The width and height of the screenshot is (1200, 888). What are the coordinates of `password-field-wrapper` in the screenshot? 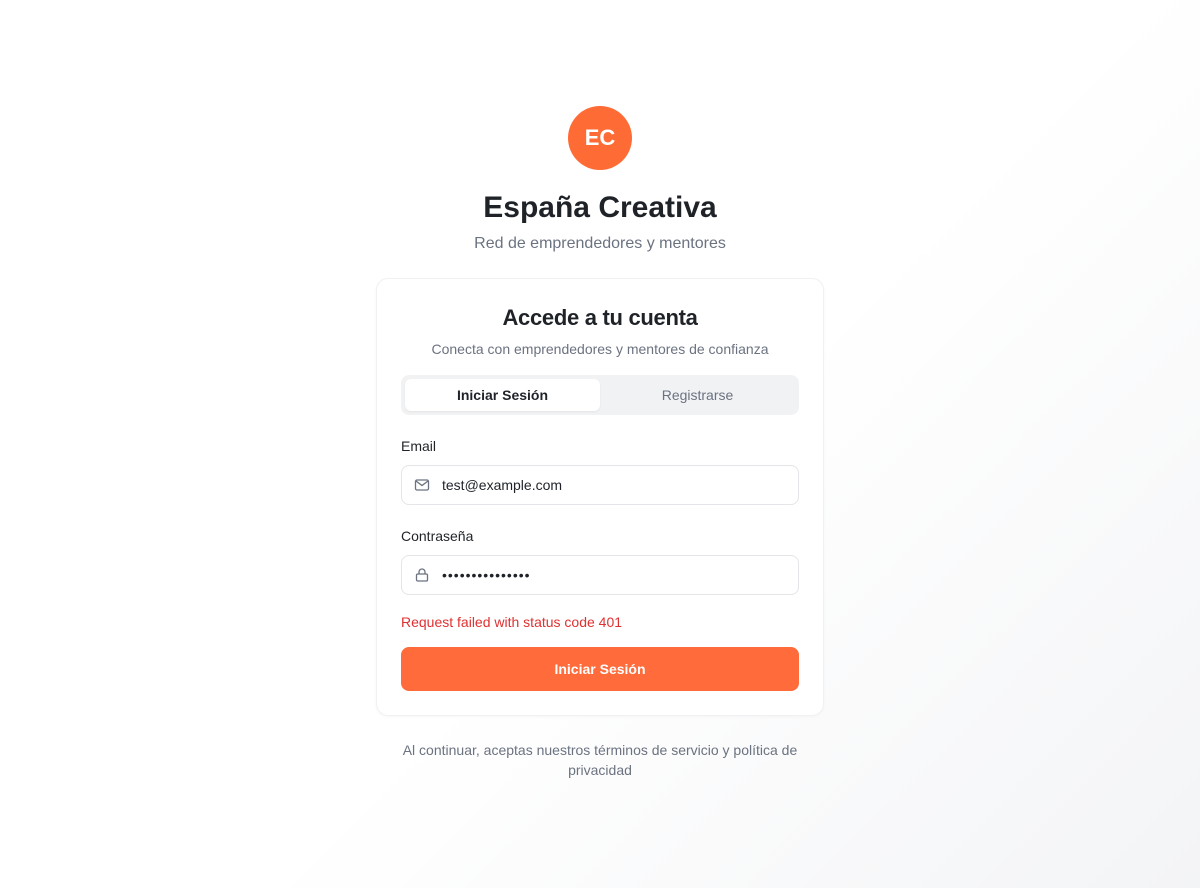 It's located at (600, 575).